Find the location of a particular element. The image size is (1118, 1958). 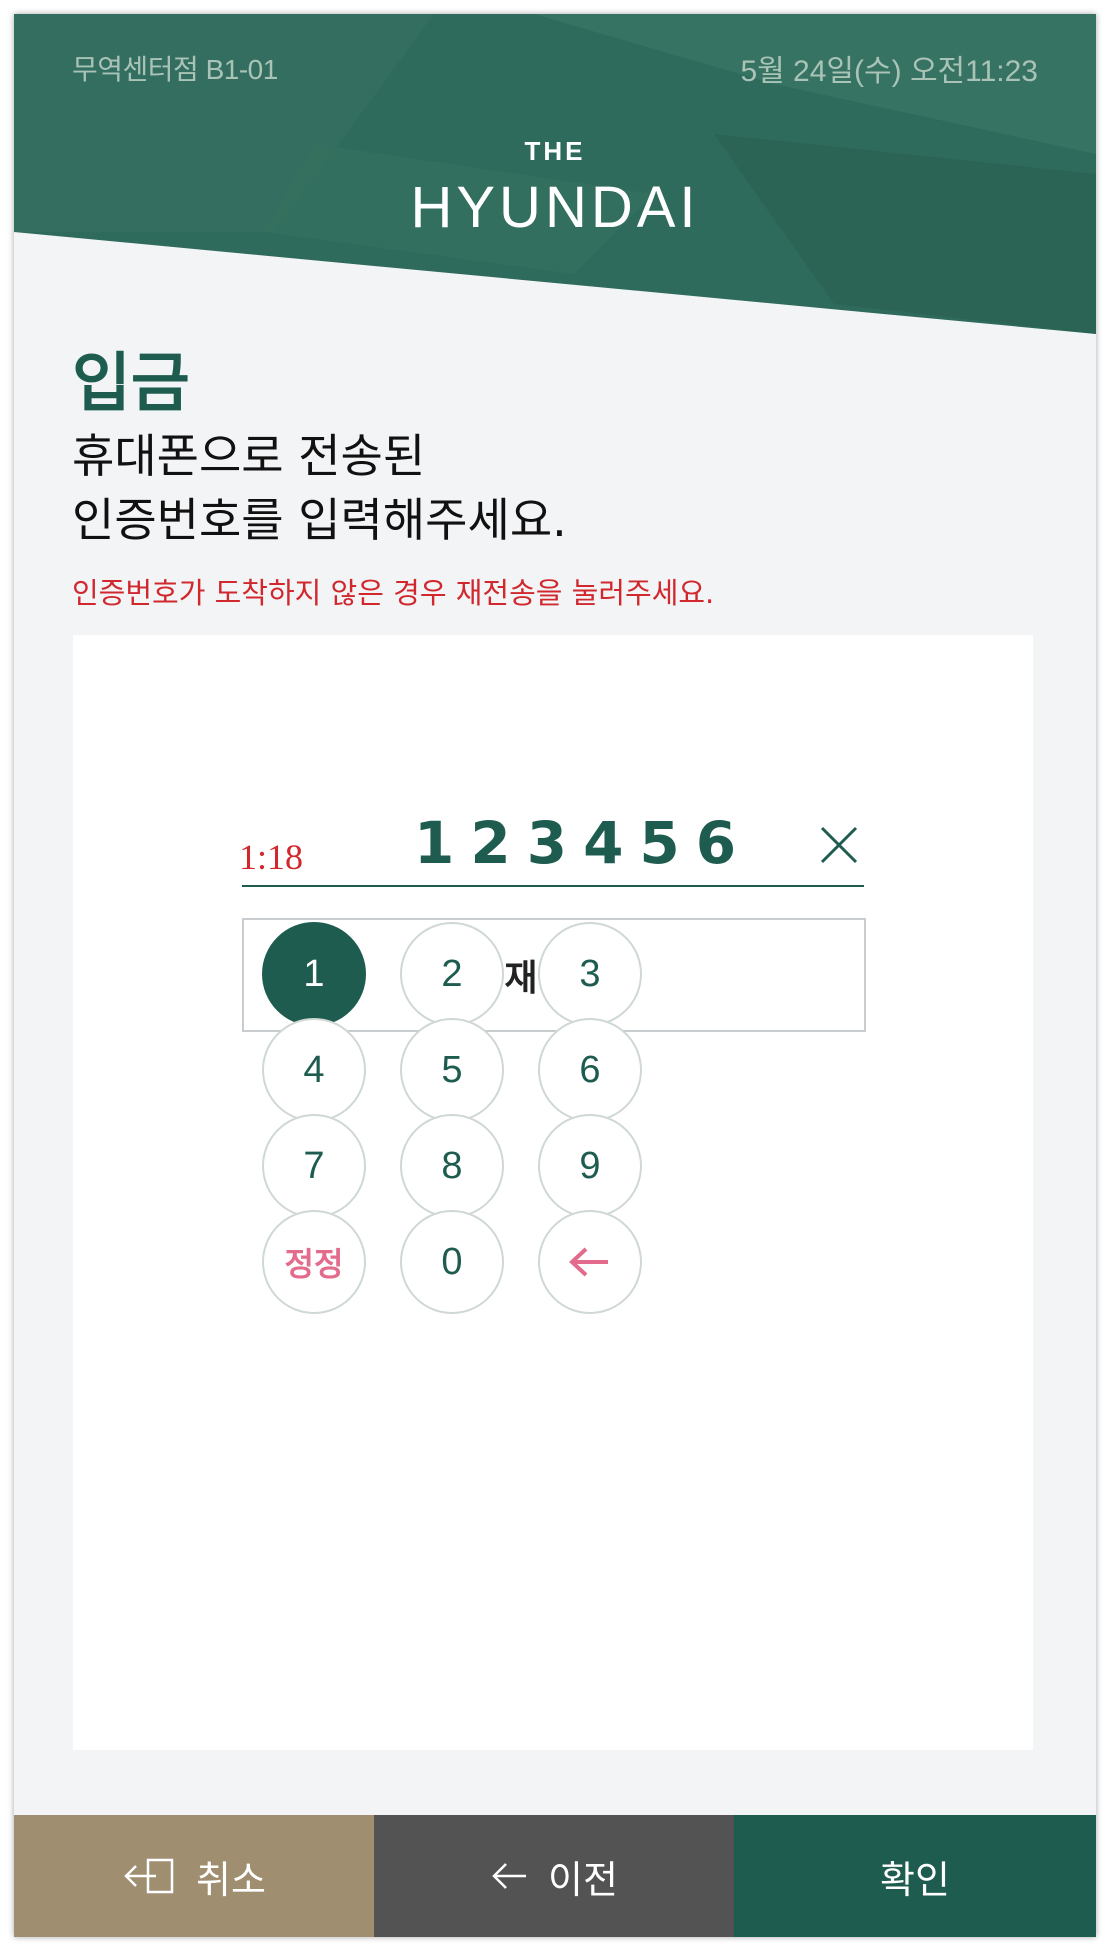

clear-button is located at coordinates (839, 845).